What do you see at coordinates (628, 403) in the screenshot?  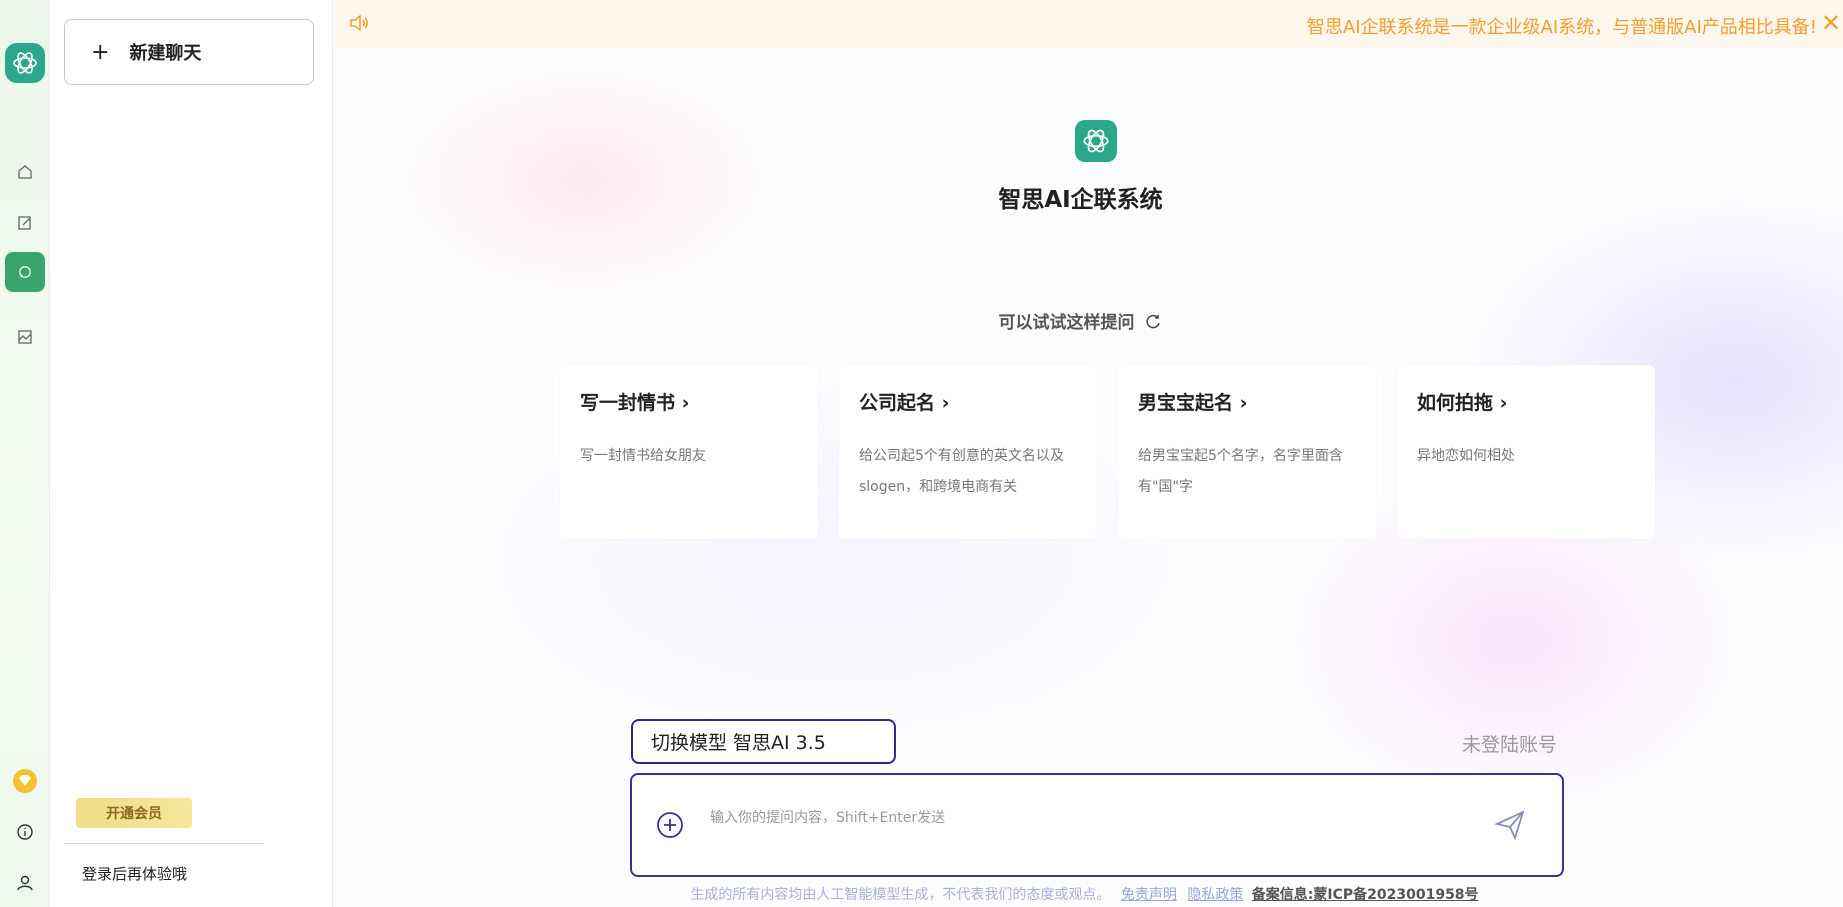 I see `card-title: 写一封情书` at bounding box center [628, 403].